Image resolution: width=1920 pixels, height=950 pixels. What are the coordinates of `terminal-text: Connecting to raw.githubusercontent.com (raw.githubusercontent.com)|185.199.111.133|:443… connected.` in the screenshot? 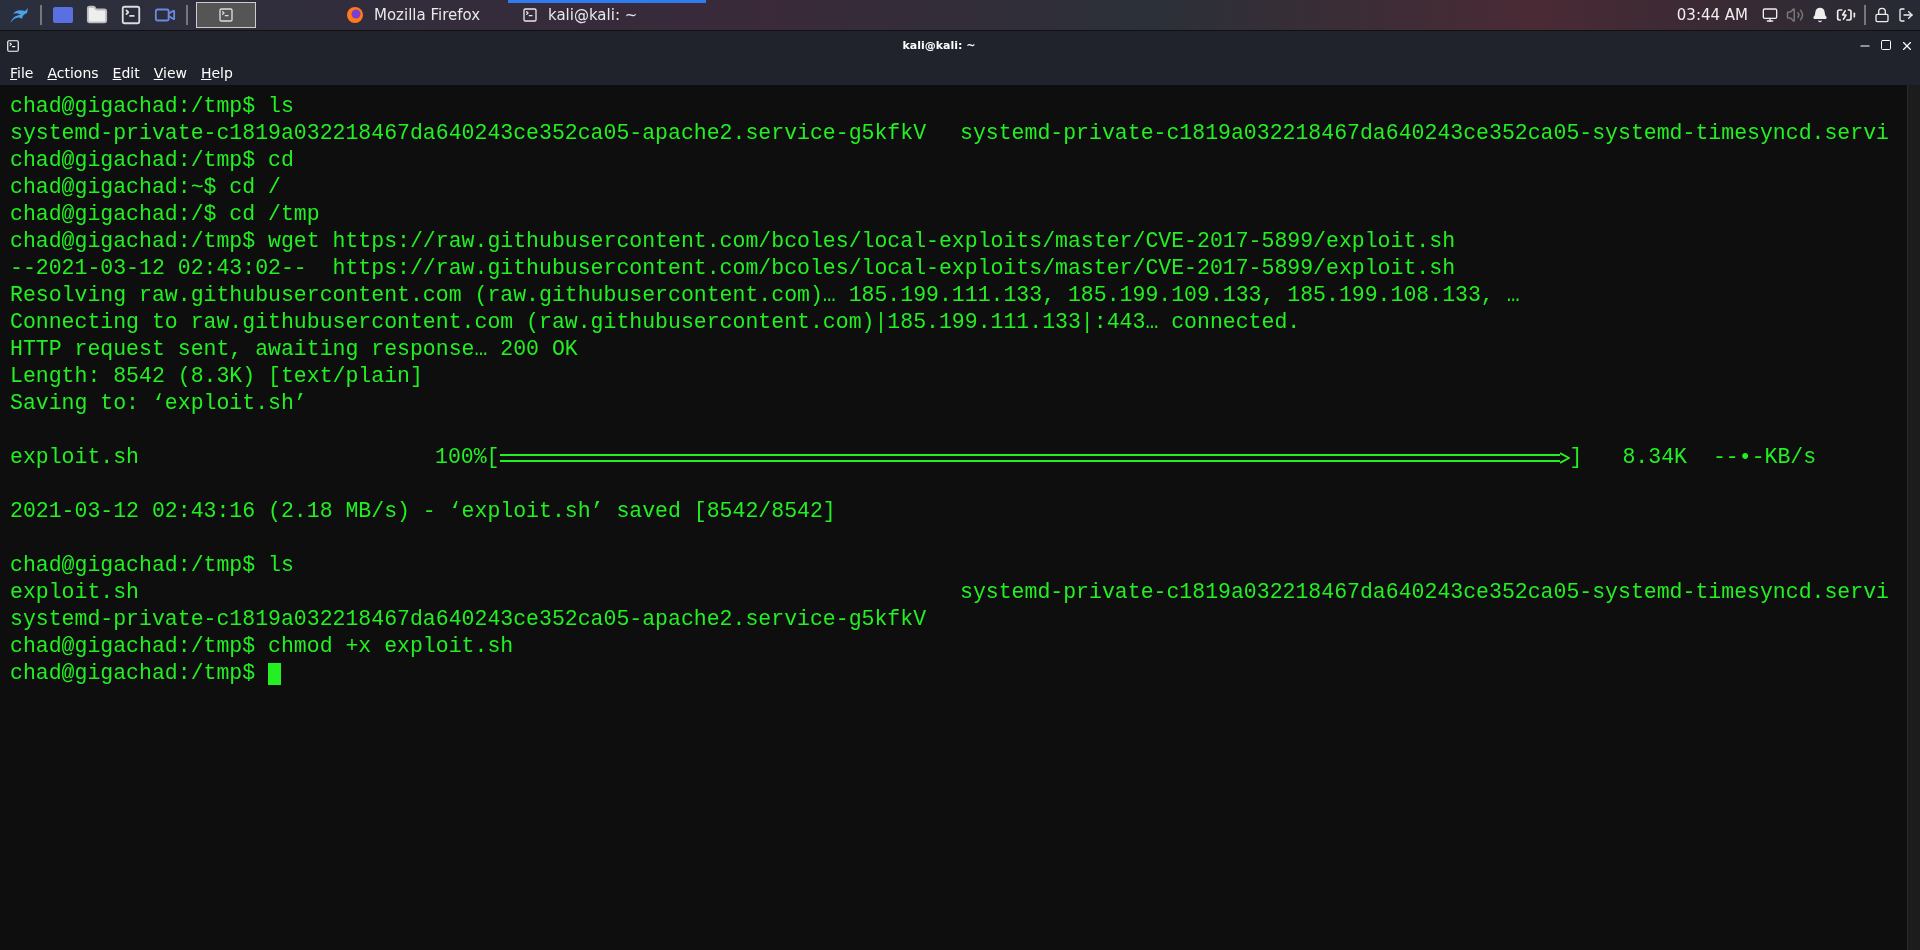 It's located at (655, 322).